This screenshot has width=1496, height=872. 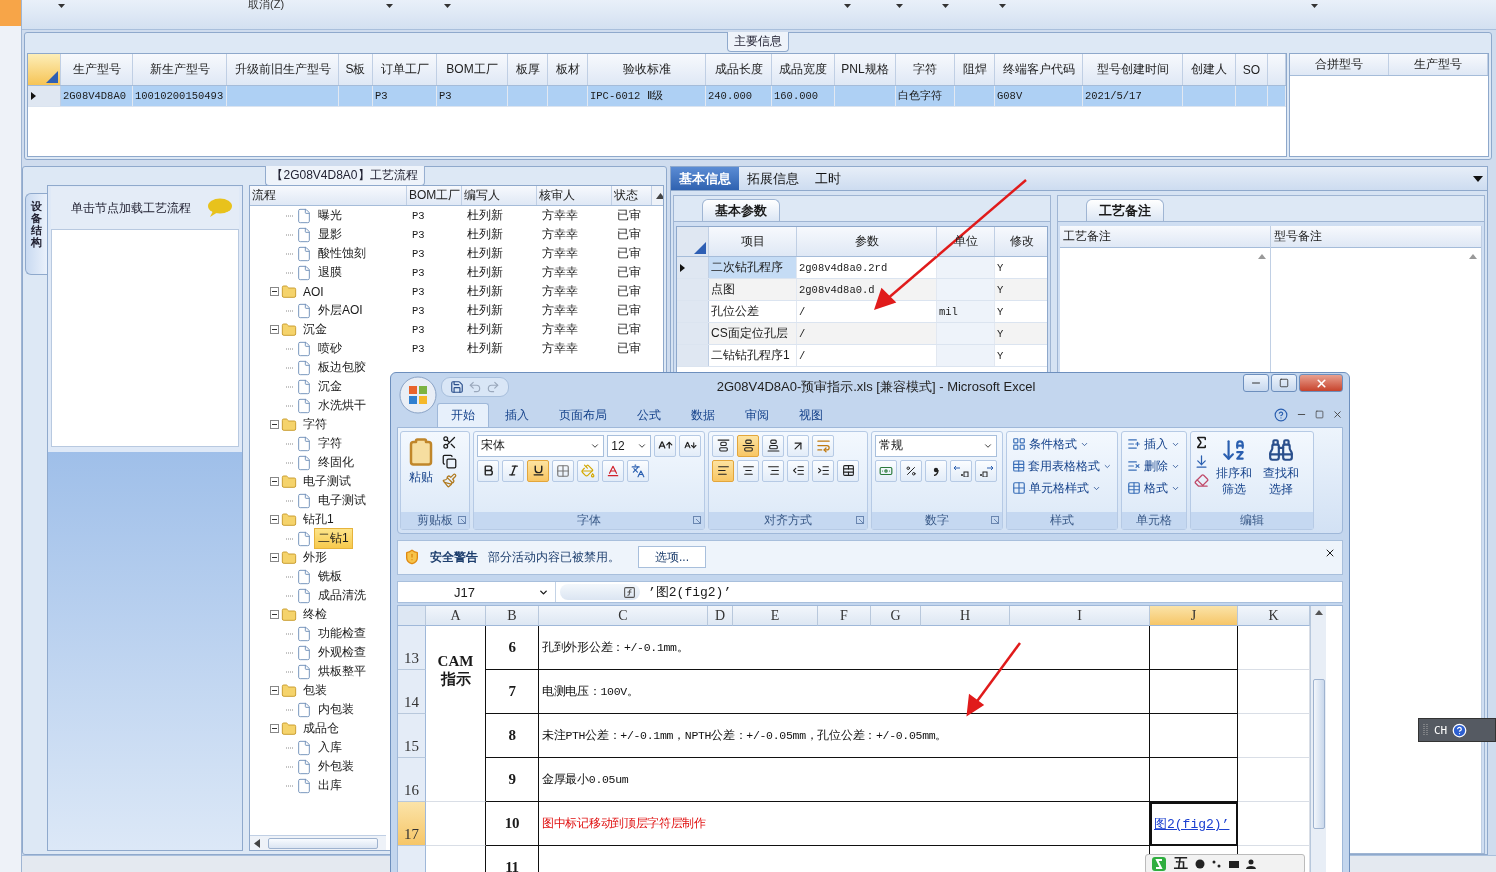 I want to click on column-header: 核审人, so click(x=574, y=195).